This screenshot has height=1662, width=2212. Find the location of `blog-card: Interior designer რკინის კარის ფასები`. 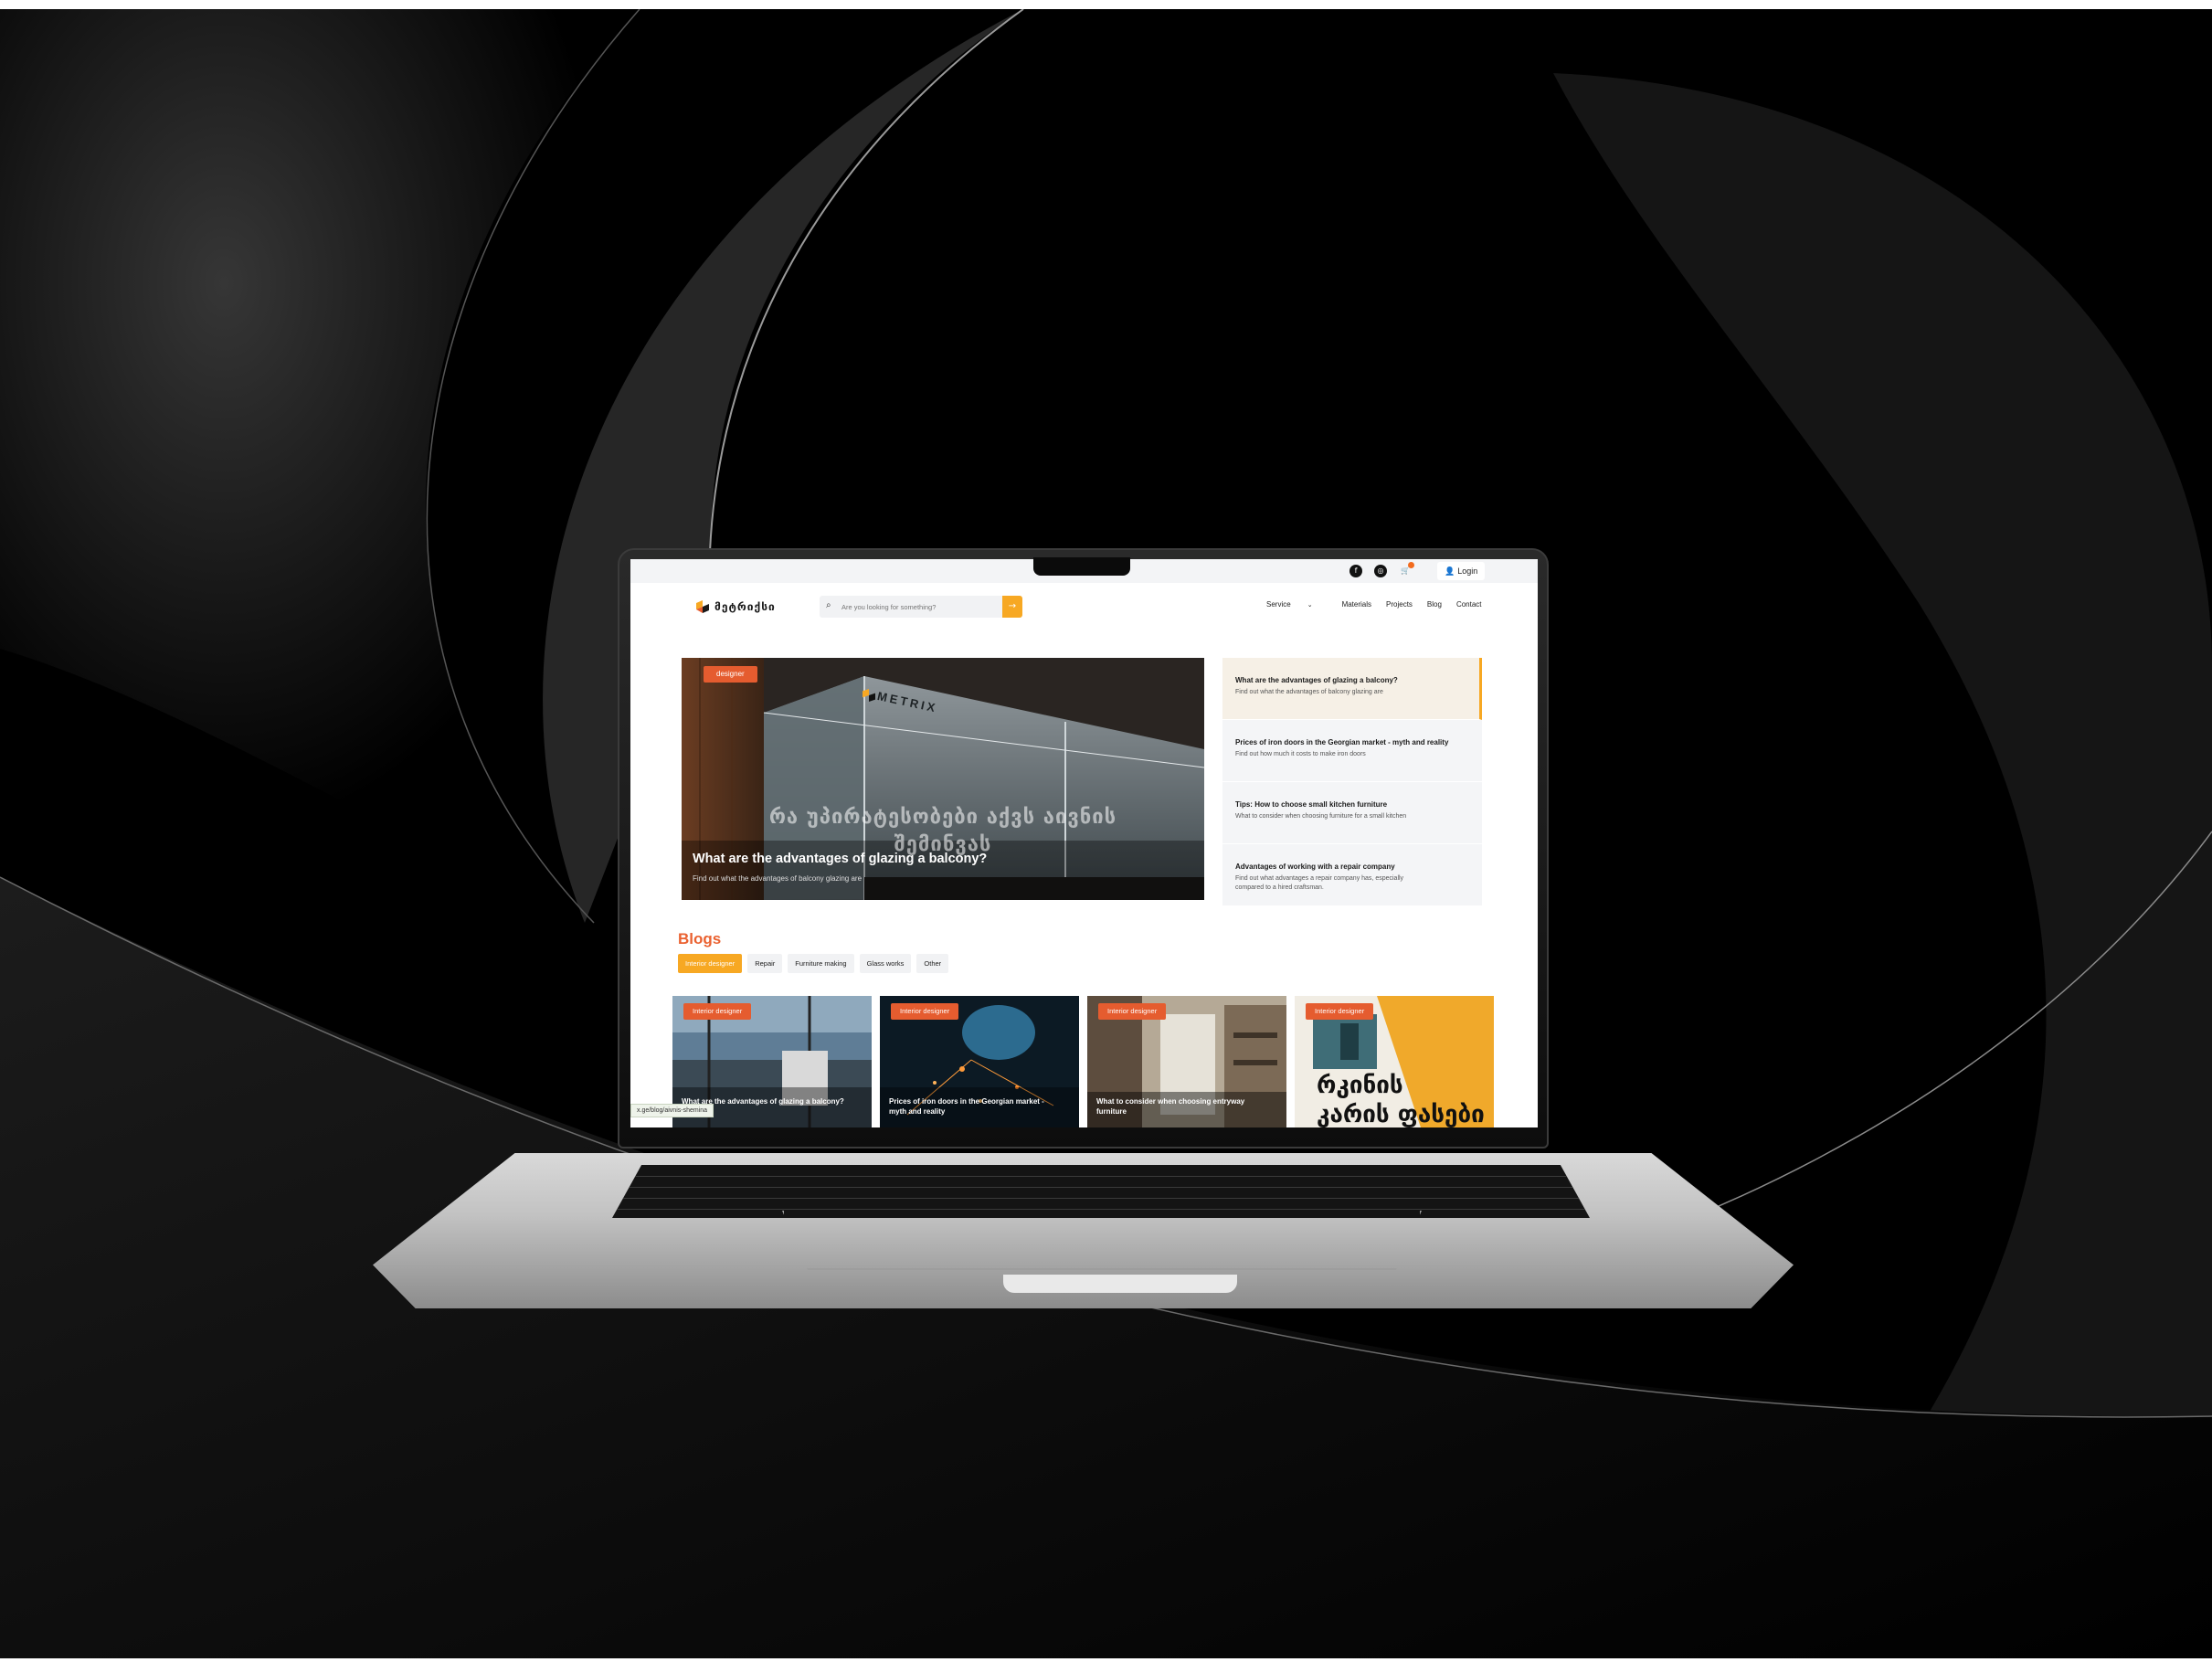

blog-card: Interior designer რკინის კარის ფასები is located at coordinates (1394, 1061).